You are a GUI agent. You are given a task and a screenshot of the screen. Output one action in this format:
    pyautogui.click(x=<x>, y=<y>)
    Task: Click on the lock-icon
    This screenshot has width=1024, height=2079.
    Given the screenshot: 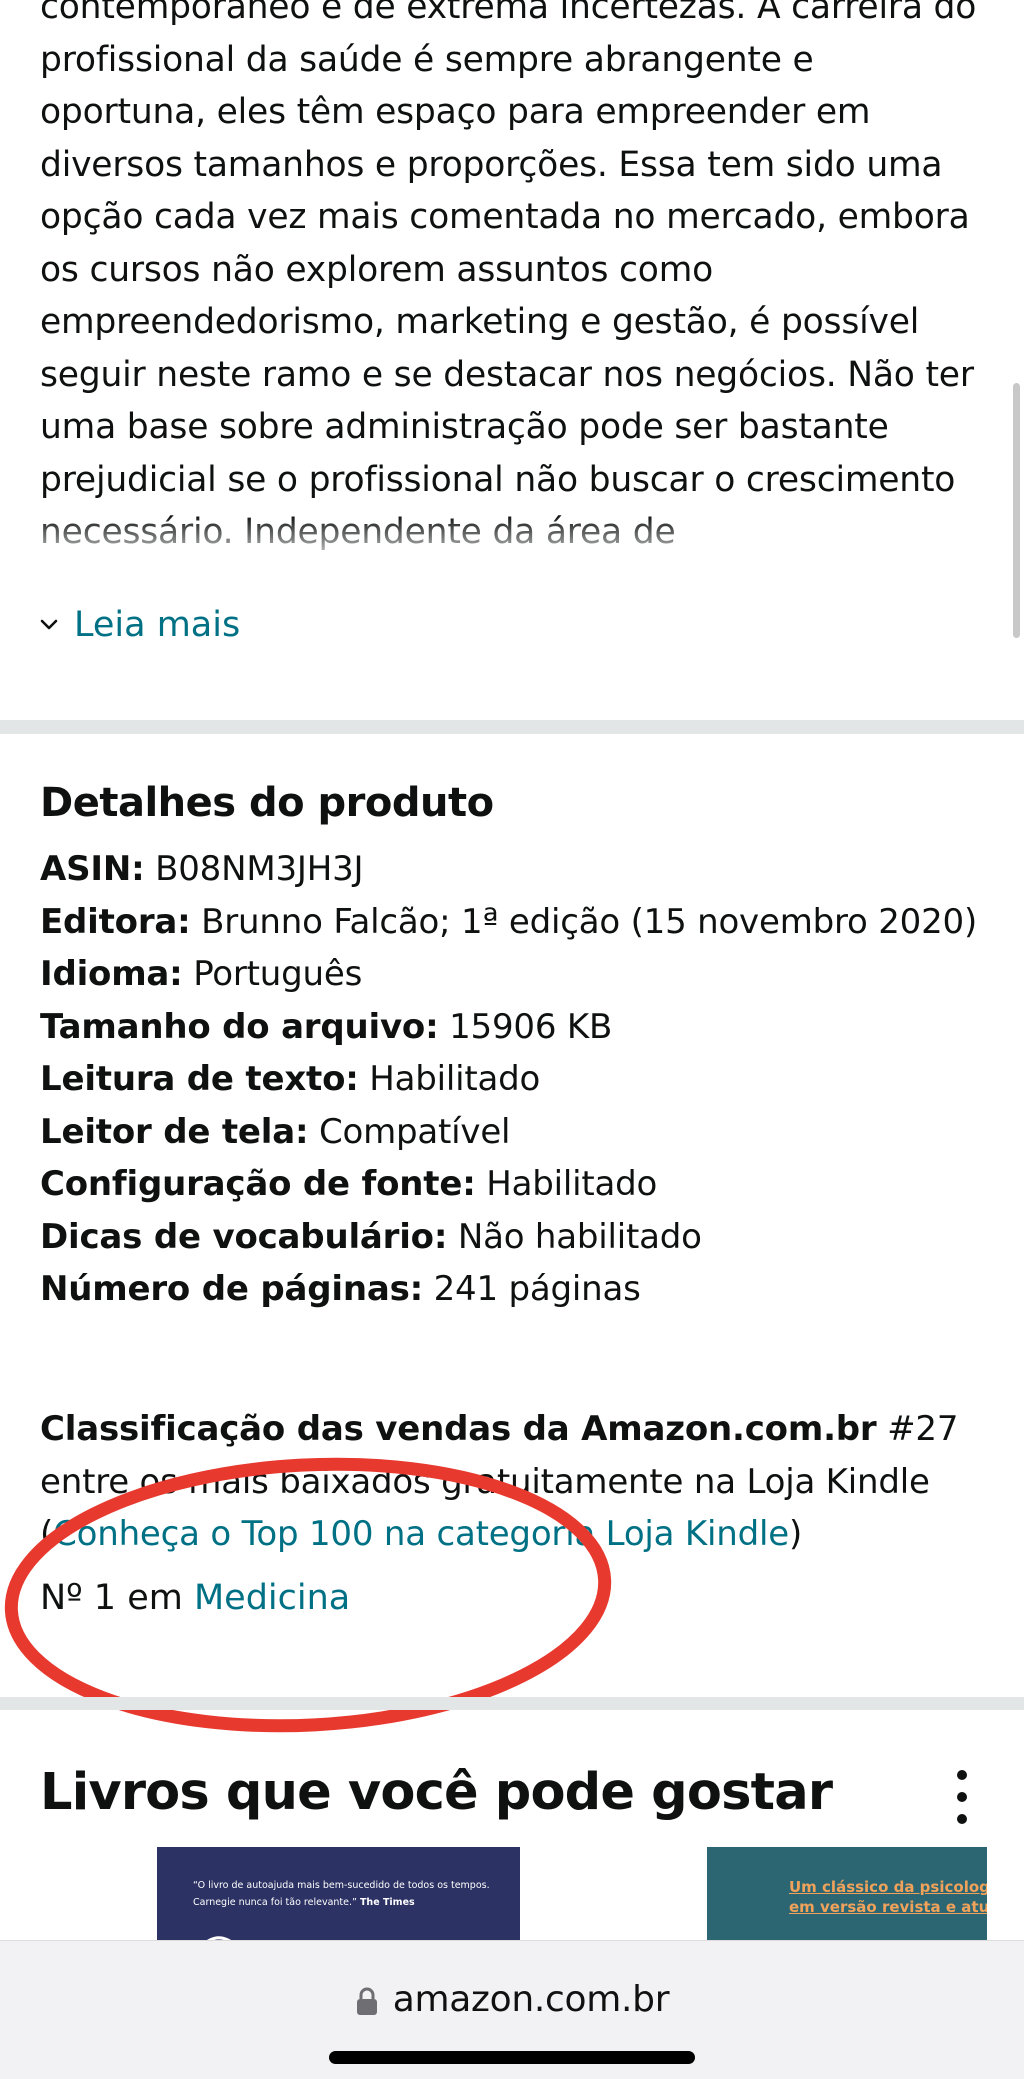 What is the action you would take?
    pyautogui.click(x=368, y=2000)
    